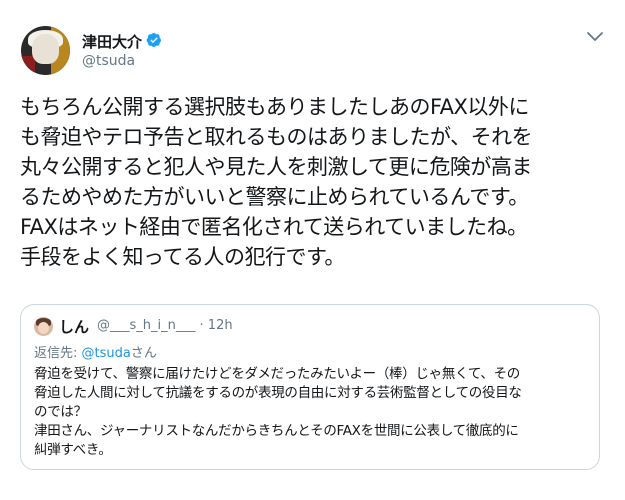 The width and height of the screenshot is (625, 500). Describe the element at coordinates (112, 41) in the screenshot. I see `author-name: 津田大介` at that location.